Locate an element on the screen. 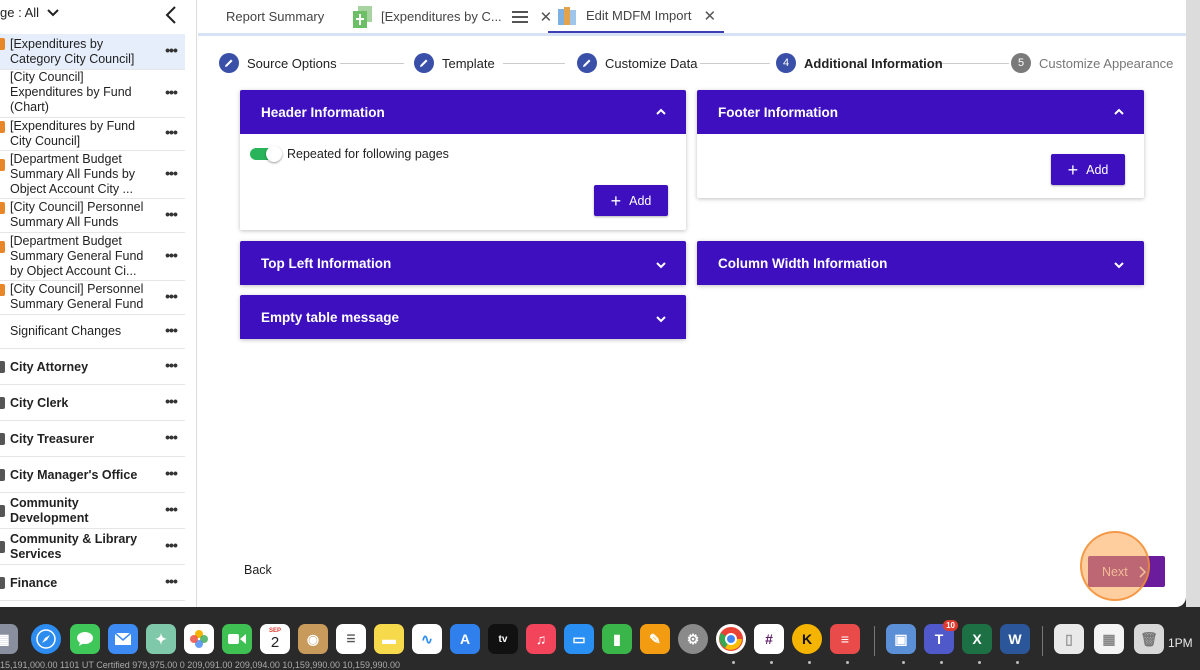 Image resolution: width=1200 pixels, height=670 pixels. collapse-sidebar-icon is located at coordinates (171, 15).